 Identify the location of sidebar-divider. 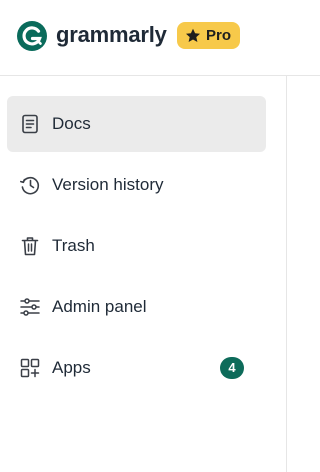
(286, 274).